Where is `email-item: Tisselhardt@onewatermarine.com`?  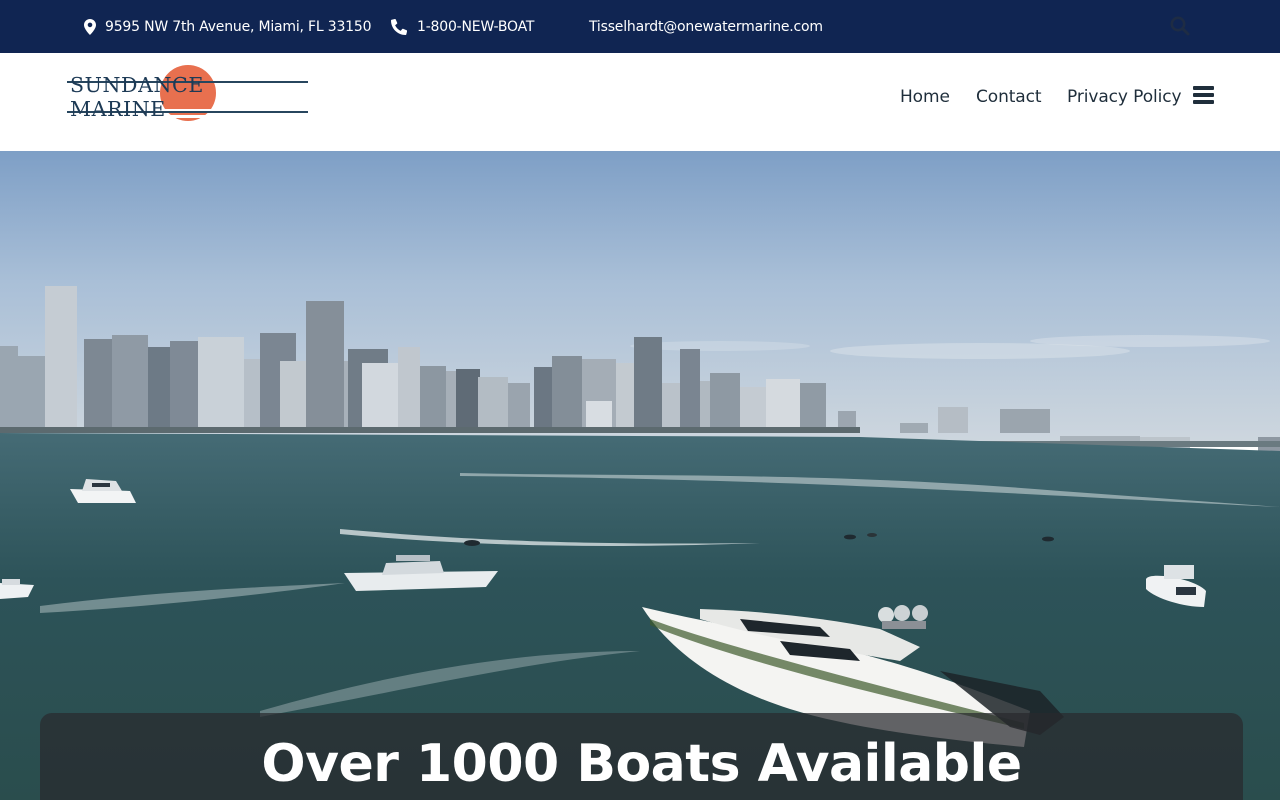 email-item: Tisselhardt@onewatermarine.com is located at coordinates (706, 26).